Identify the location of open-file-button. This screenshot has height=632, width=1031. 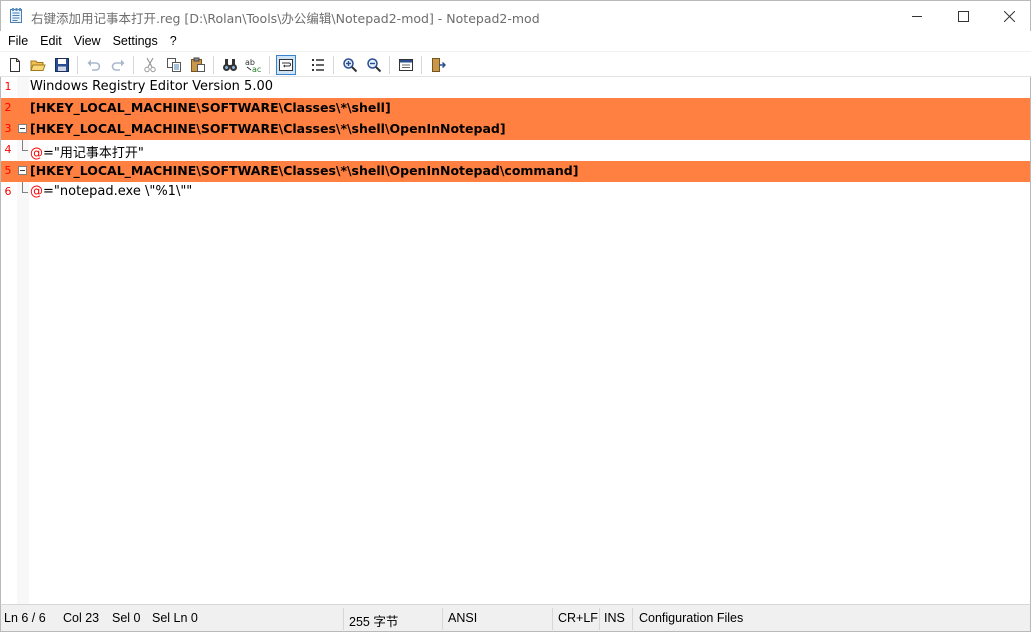
(38, 65).